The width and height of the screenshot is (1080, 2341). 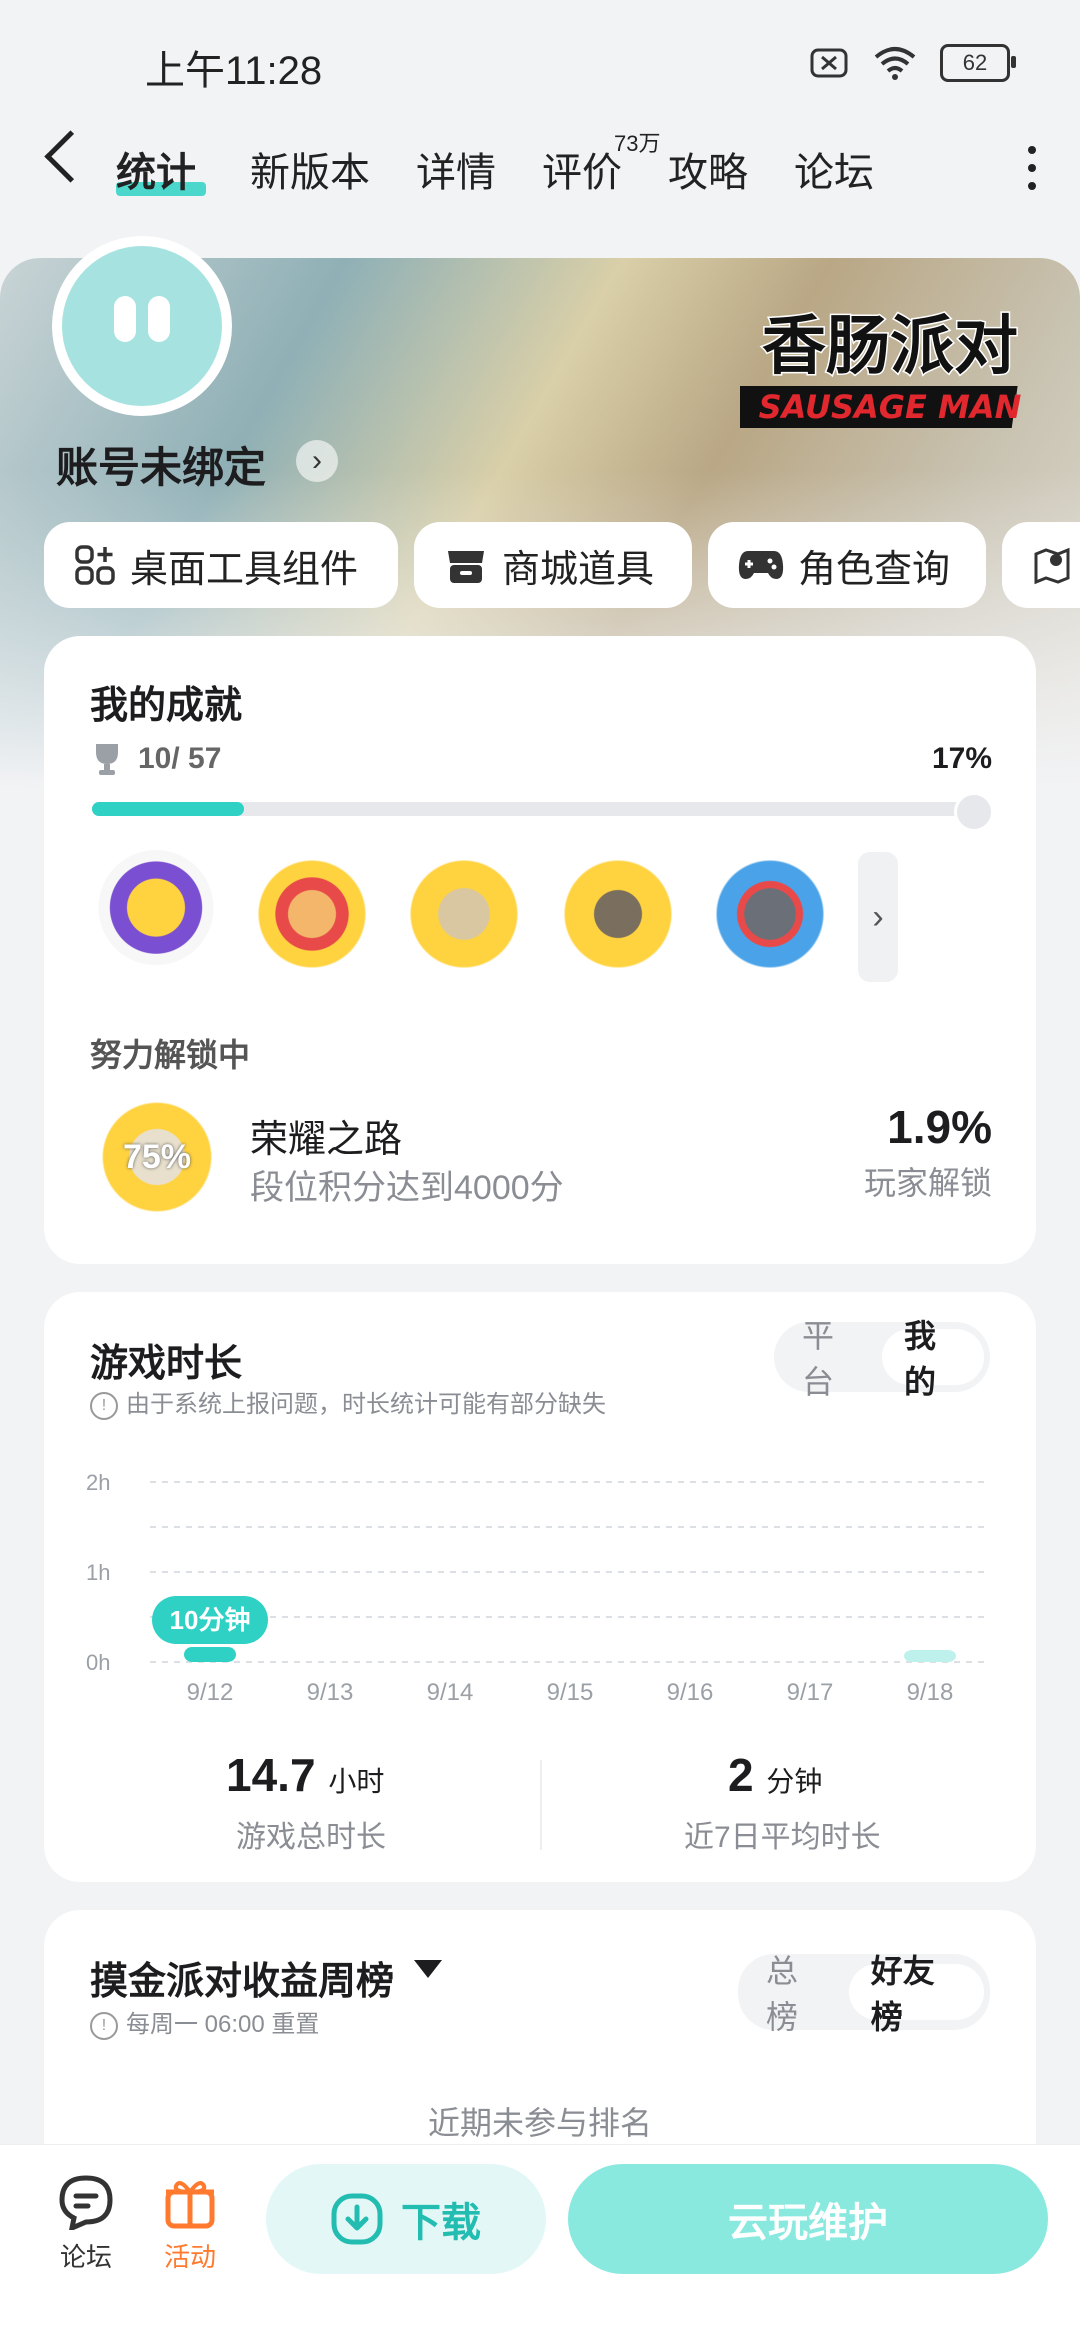 I want to click on x-tick-label: 9/12, so click(x=210, y=1692).